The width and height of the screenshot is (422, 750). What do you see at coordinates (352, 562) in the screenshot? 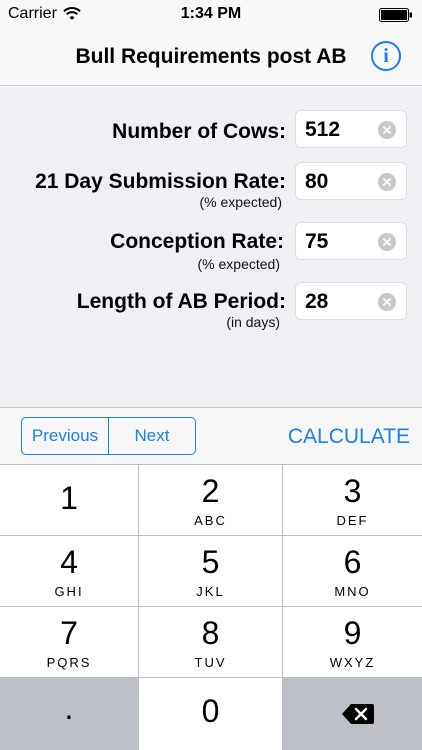
I see `key-digit: 6` at bounding box center [352, 562].